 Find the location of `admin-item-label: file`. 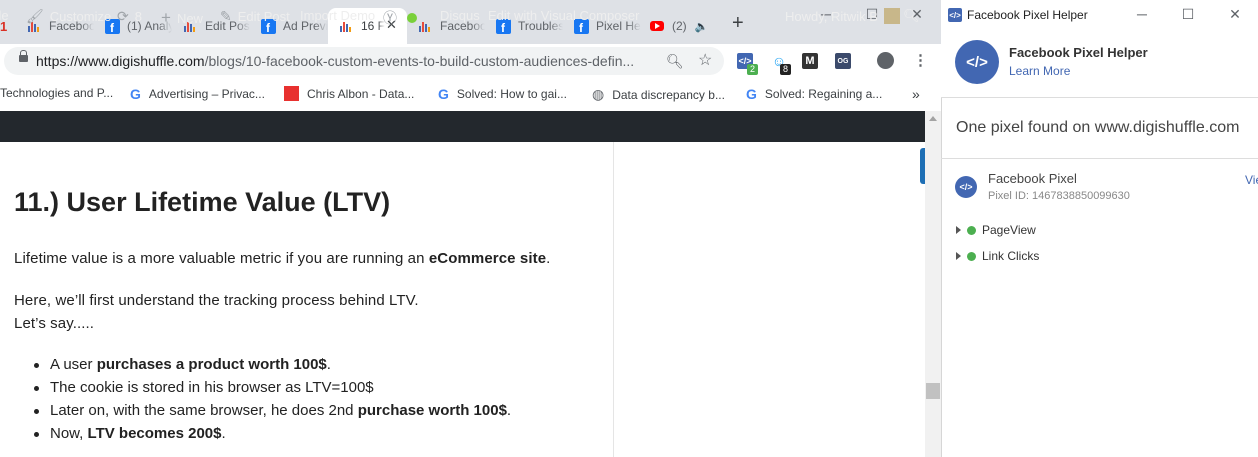

admin-item-label: file is located at coordinates (4, 15).